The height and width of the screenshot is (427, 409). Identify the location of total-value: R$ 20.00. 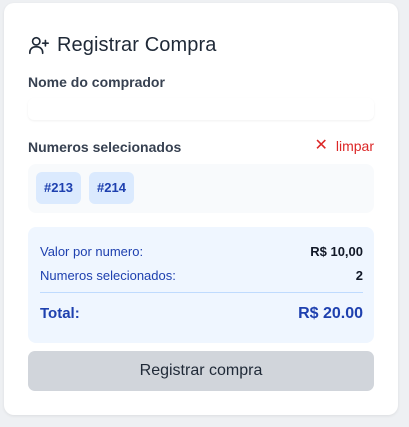
(330, 313).